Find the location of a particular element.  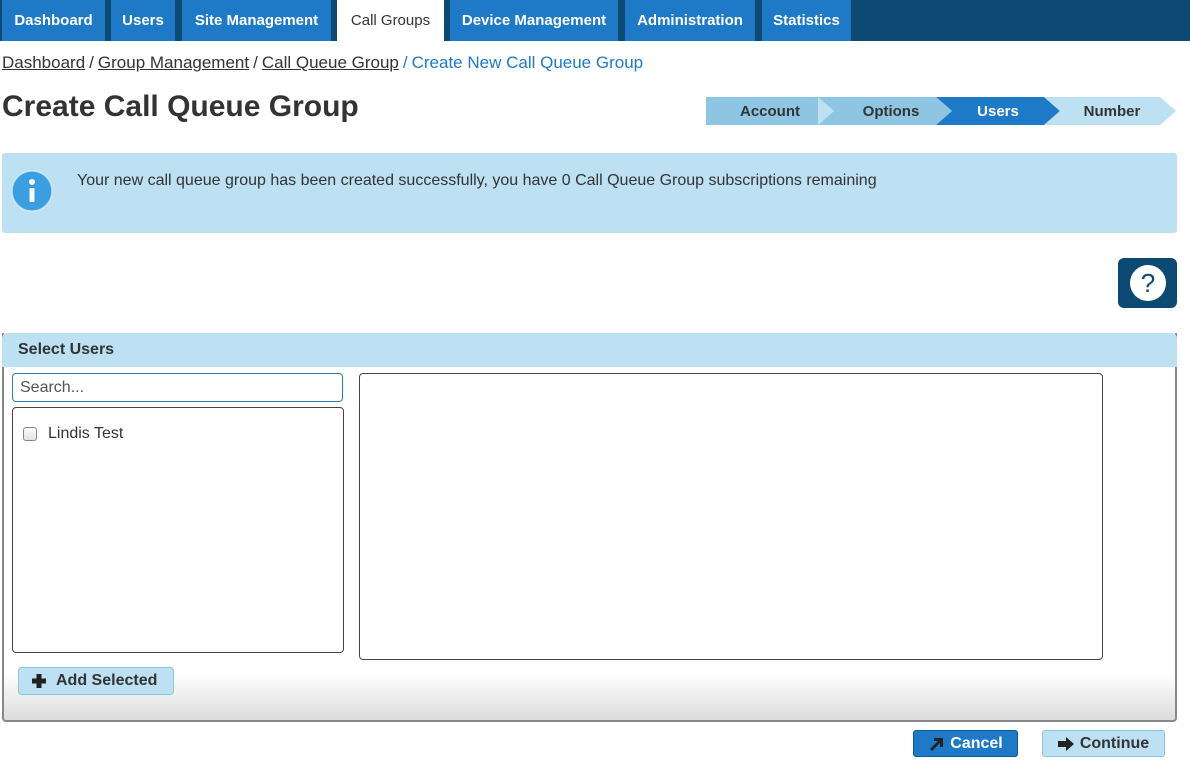

tab-administration: Administration is located at coordinates (690, 20).